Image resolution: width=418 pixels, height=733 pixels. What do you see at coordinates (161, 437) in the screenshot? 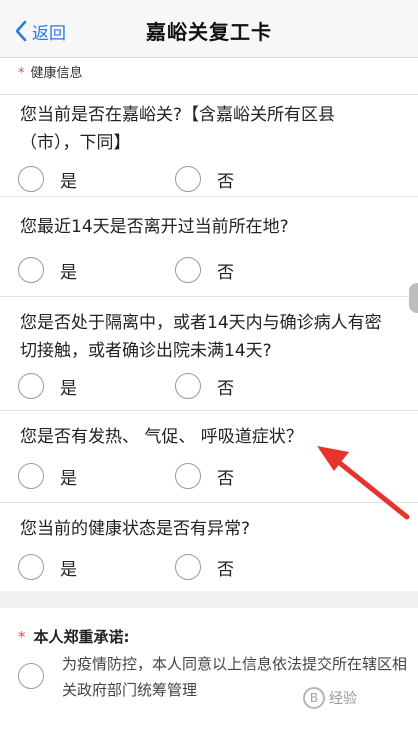
I see `question-text: 您是否有发热、 气促、 呼吸道症状？` at bounding box center [161, 437].